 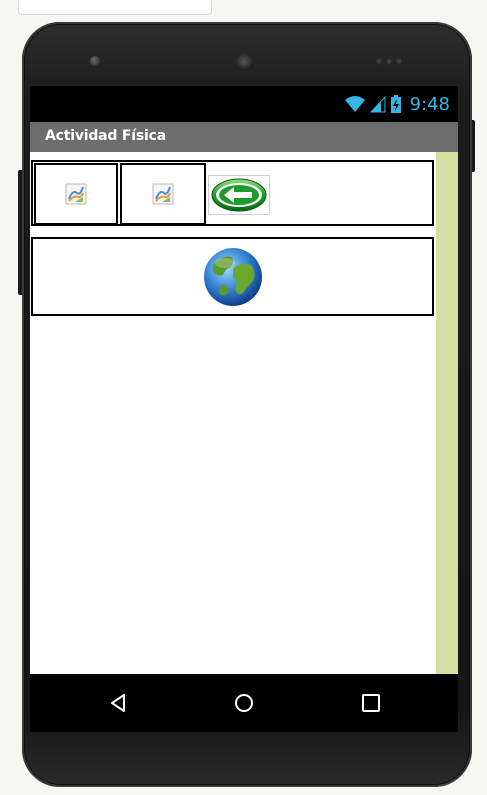 What do you see at coordinates (95, 61) in the screenshot?
I see `front-sensor` at bounding box center [95, 61].